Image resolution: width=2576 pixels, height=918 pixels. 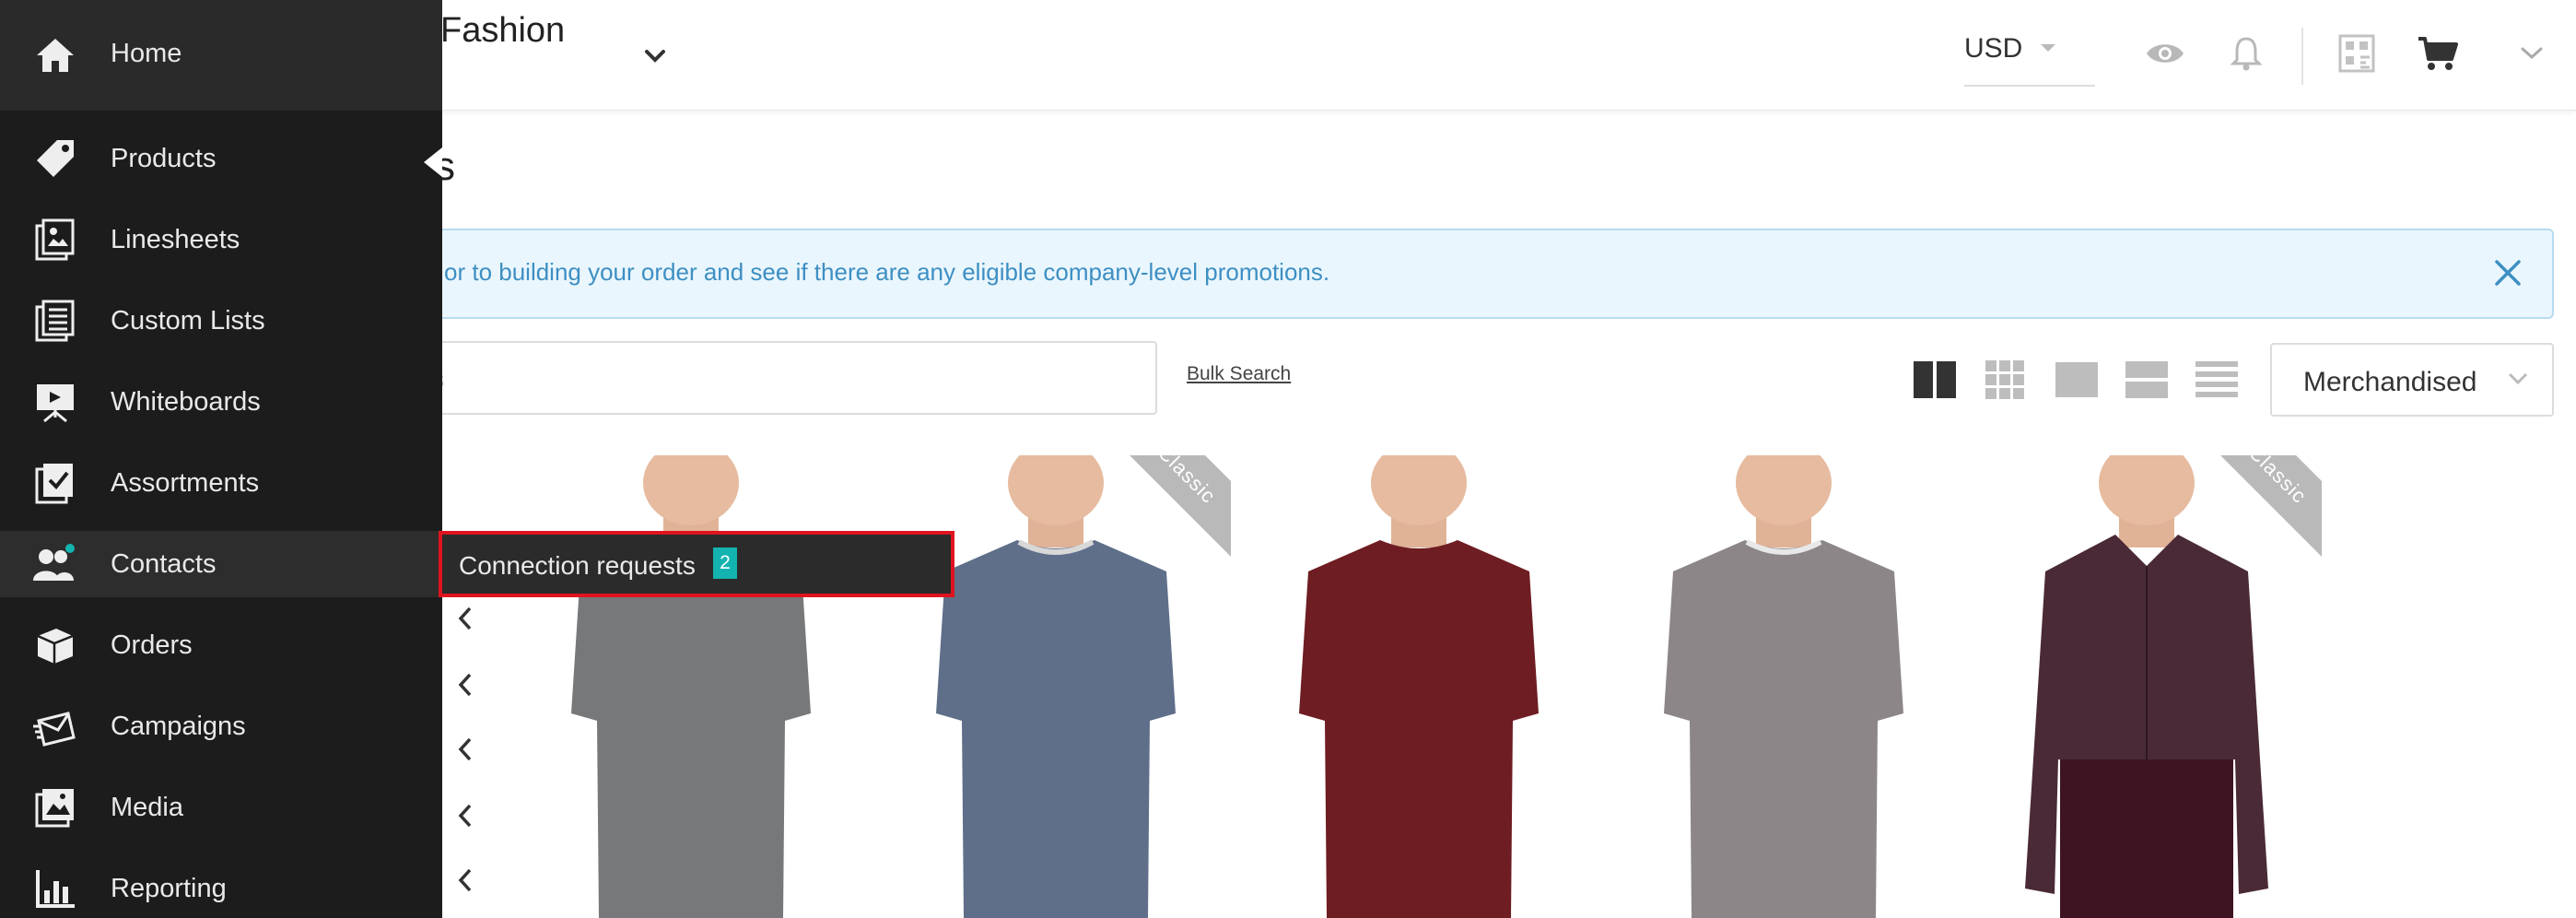 I want to click on sidebar-item-label: Products, so click(x=164, y=158).